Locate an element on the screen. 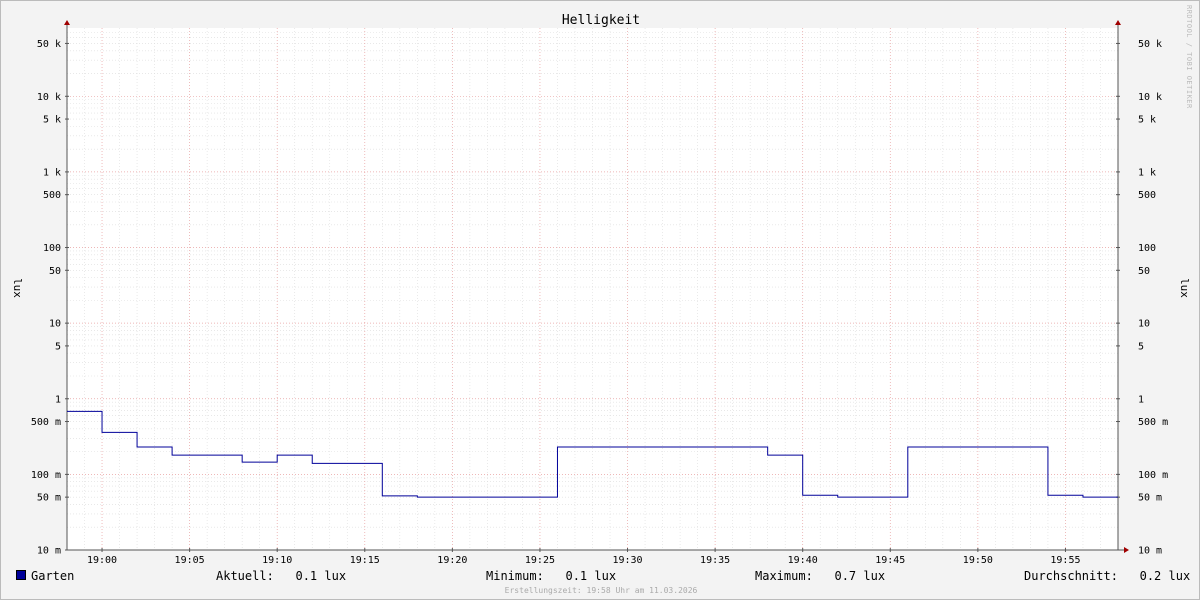 The image size is (1200, 600). legend-swatch is located at coordinates (21, 575).